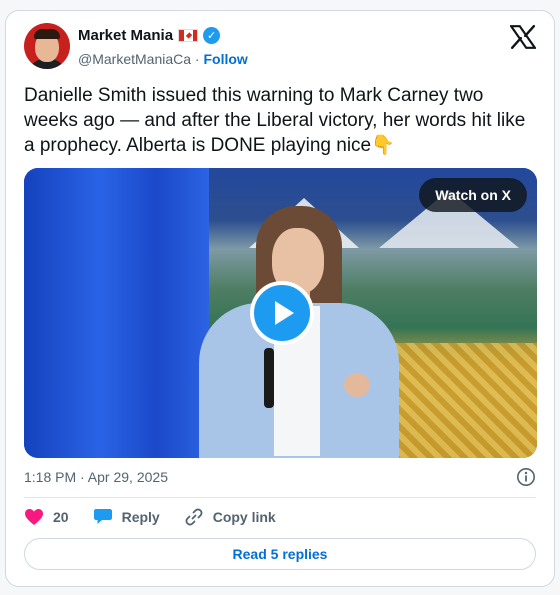  Describe the element at coordinates (212, 35) in the screenshot. I see `verified-icon: ✓` at that location.